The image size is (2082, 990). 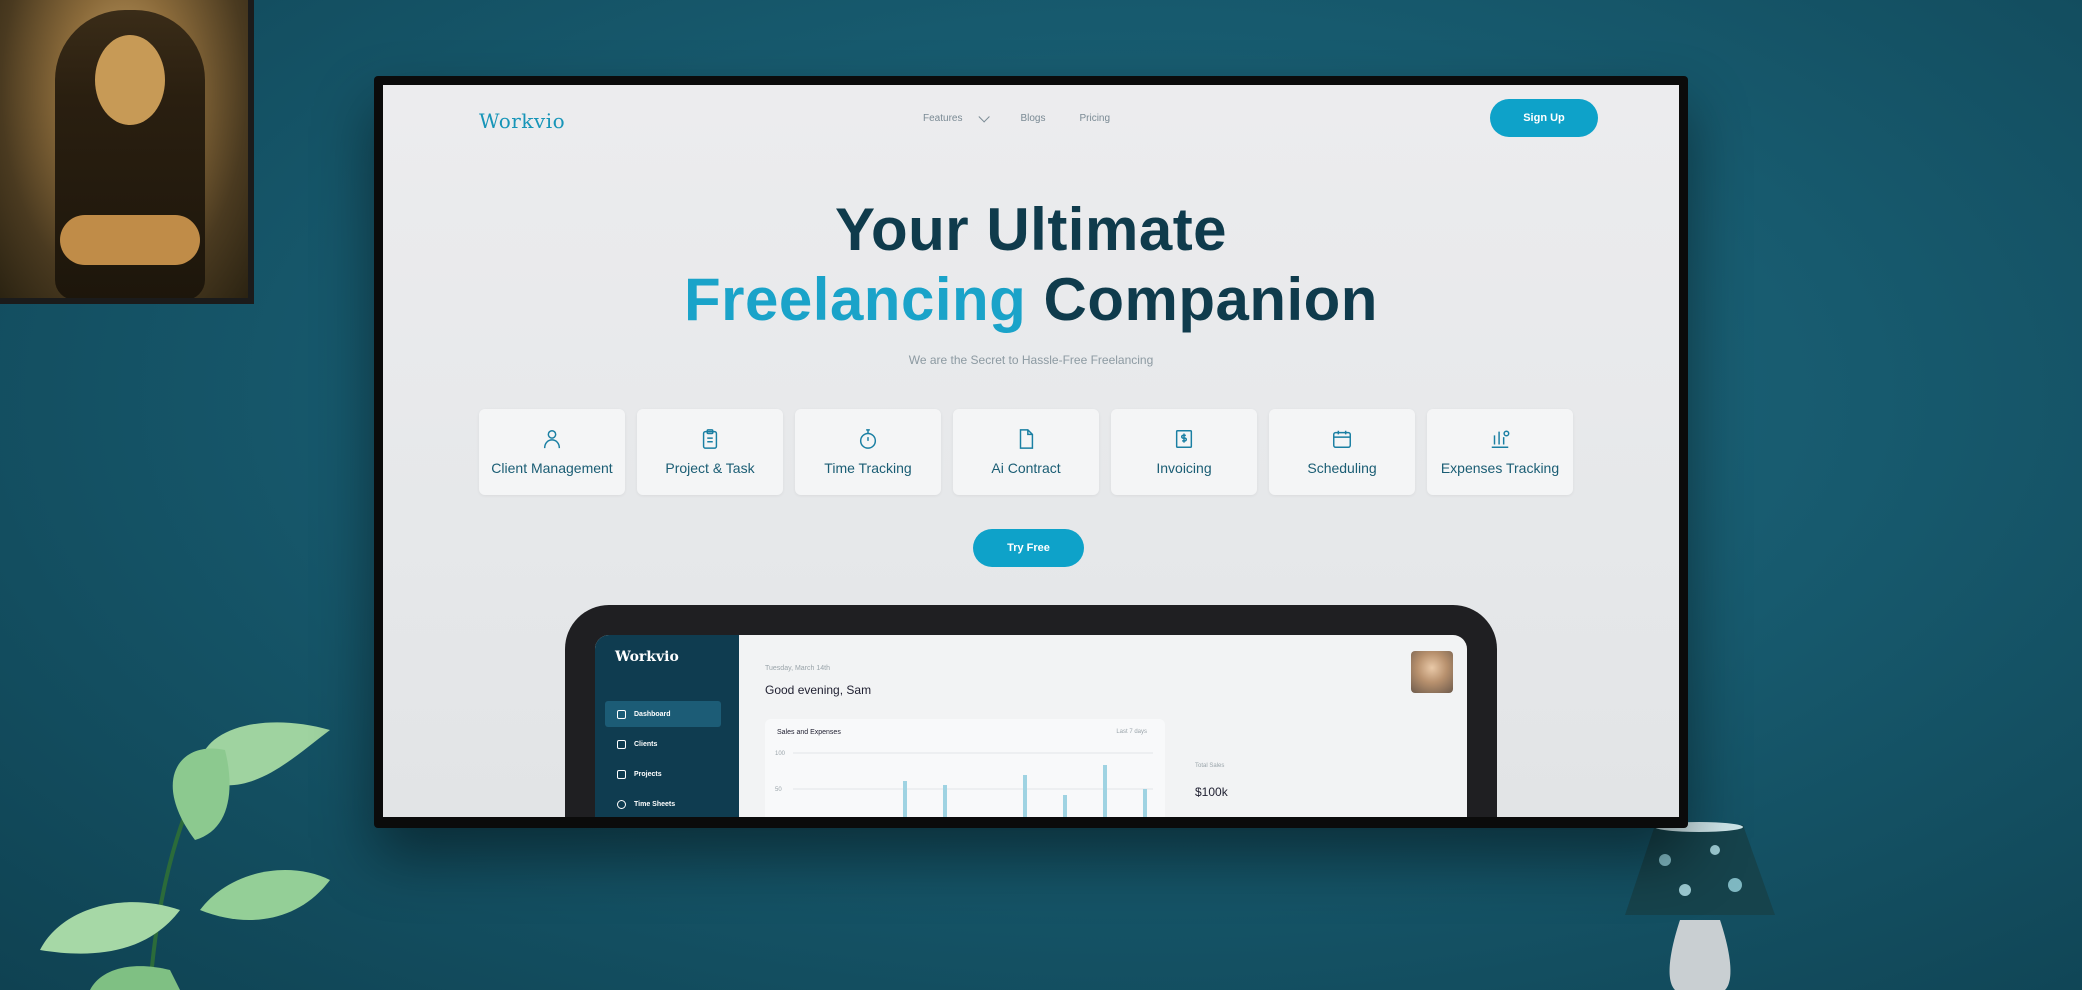 I want to click on user-icon, so click(x=552, y=439).